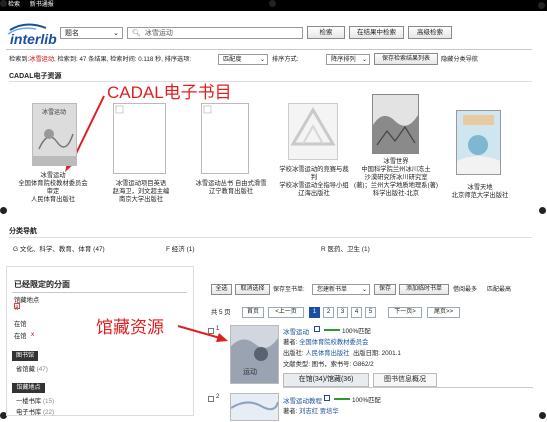 Image resolution: width=547 pixels, height=422 pixels. I want to click on prev-page-button: <上一页, so click(286, 312).